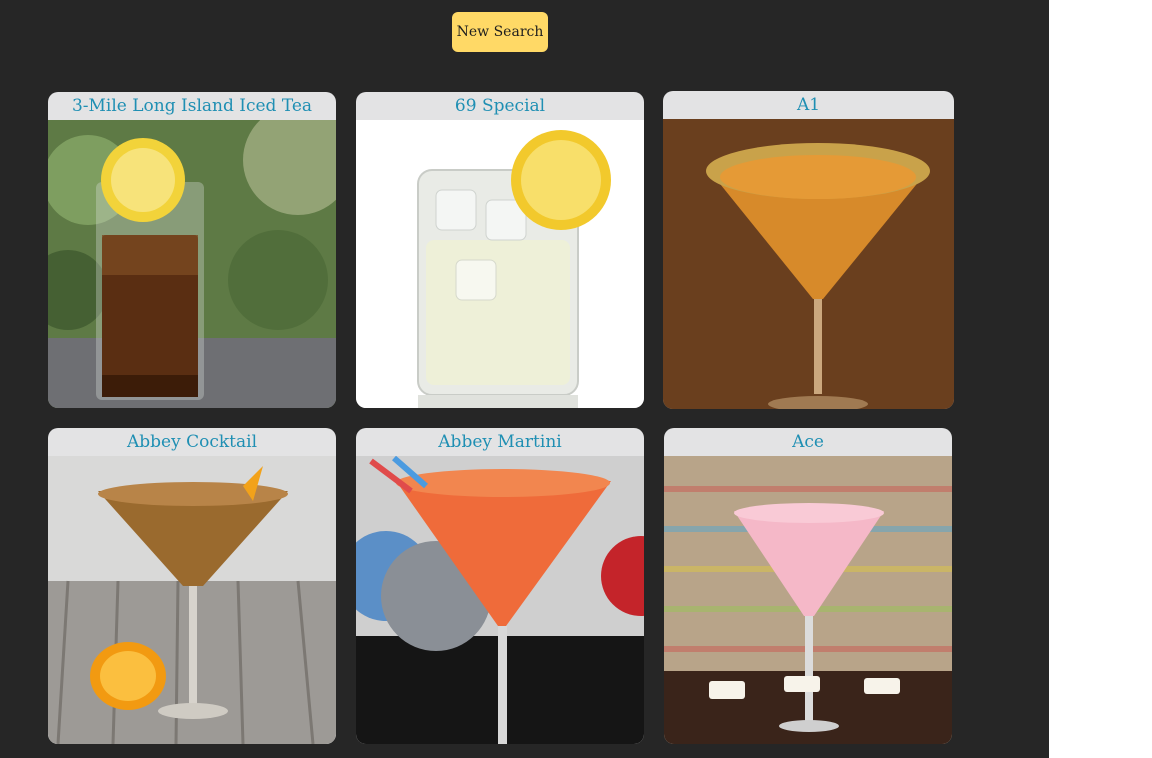 This screenshot has height=758, width=1152. What do you see at coordinates (500, 106) in the screenshot?
I see `cocktail-name: 69 Special` at bounding box center [500, 106].